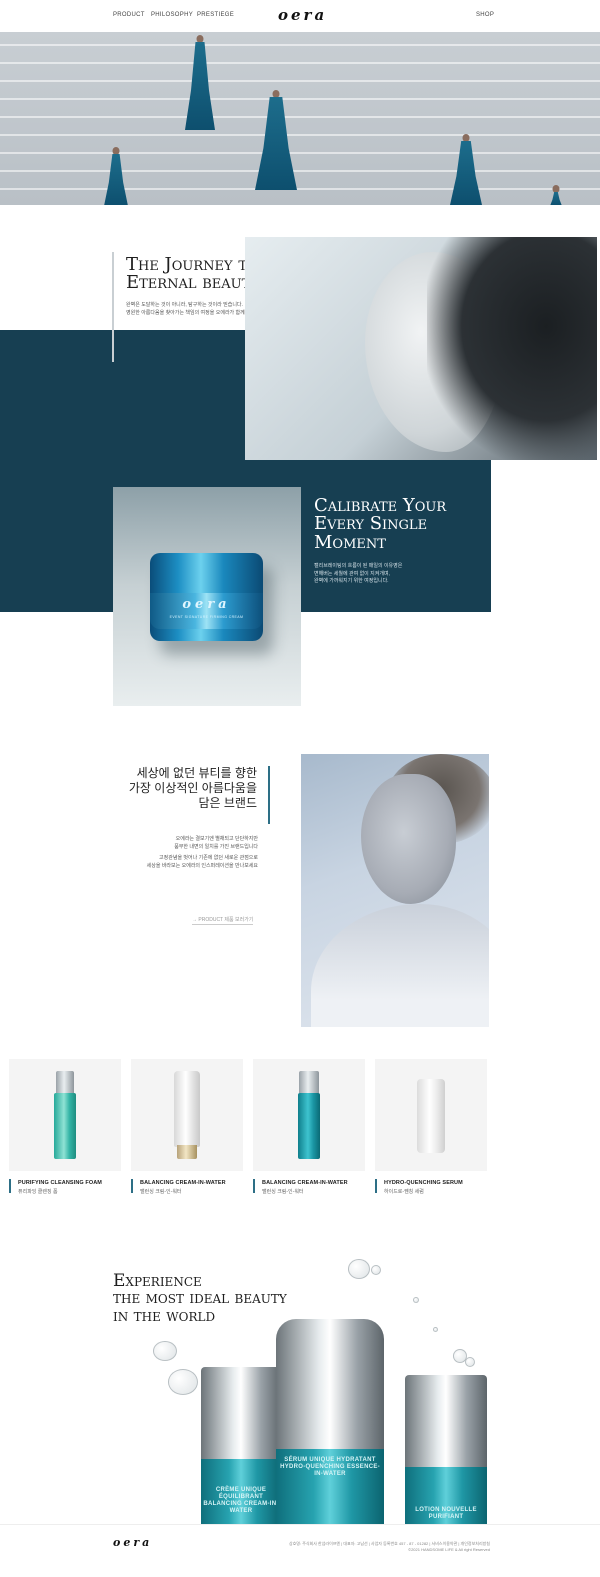 The height and width of the screenshot is (1577, 600). What do you see at coordinates (358, 566) in the screenshot?
I see `calibrate-text-line: 캘리브레이팅의 흐름이 된 매일의 이유영은` at bounding box center [358, 566].